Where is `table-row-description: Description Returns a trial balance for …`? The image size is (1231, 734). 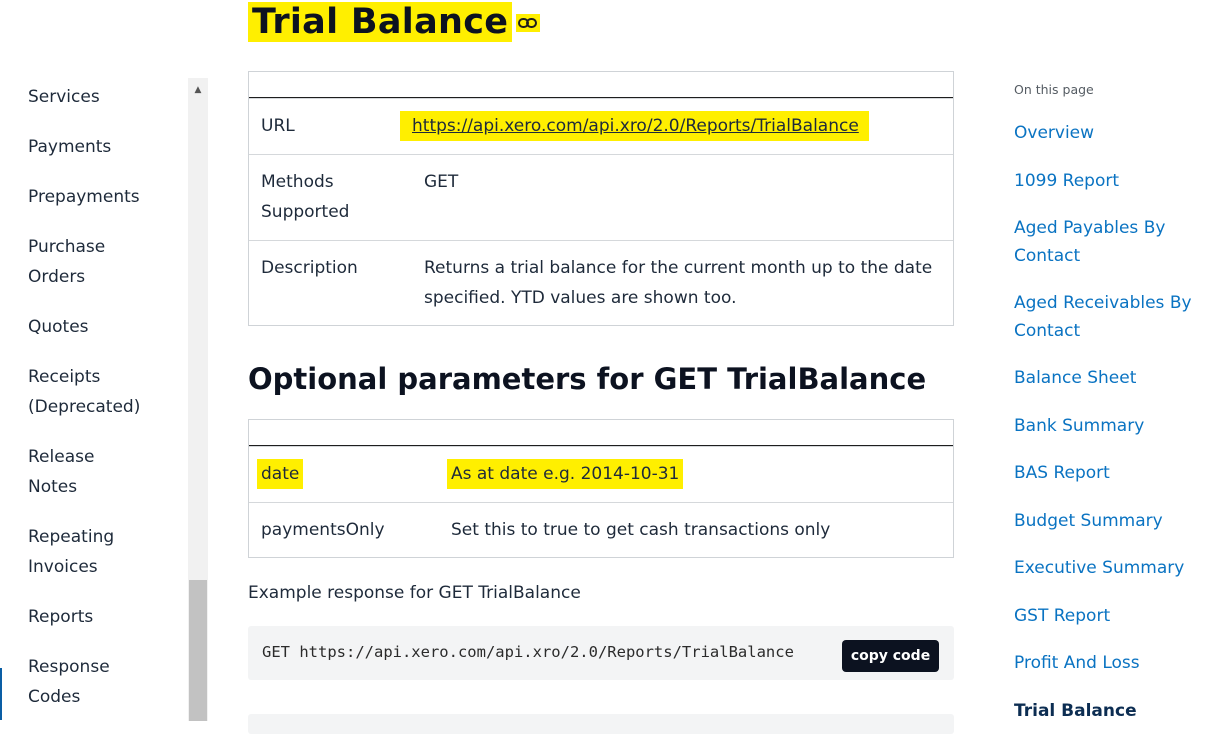
table-row-description: Description Returns a trial balance for … is located at coordinates (601, 283).